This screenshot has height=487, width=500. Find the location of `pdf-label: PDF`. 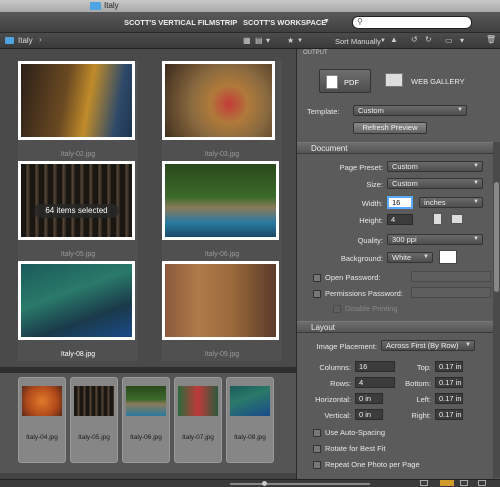

pdf-label: PDF is located at coordinates (351, 82).